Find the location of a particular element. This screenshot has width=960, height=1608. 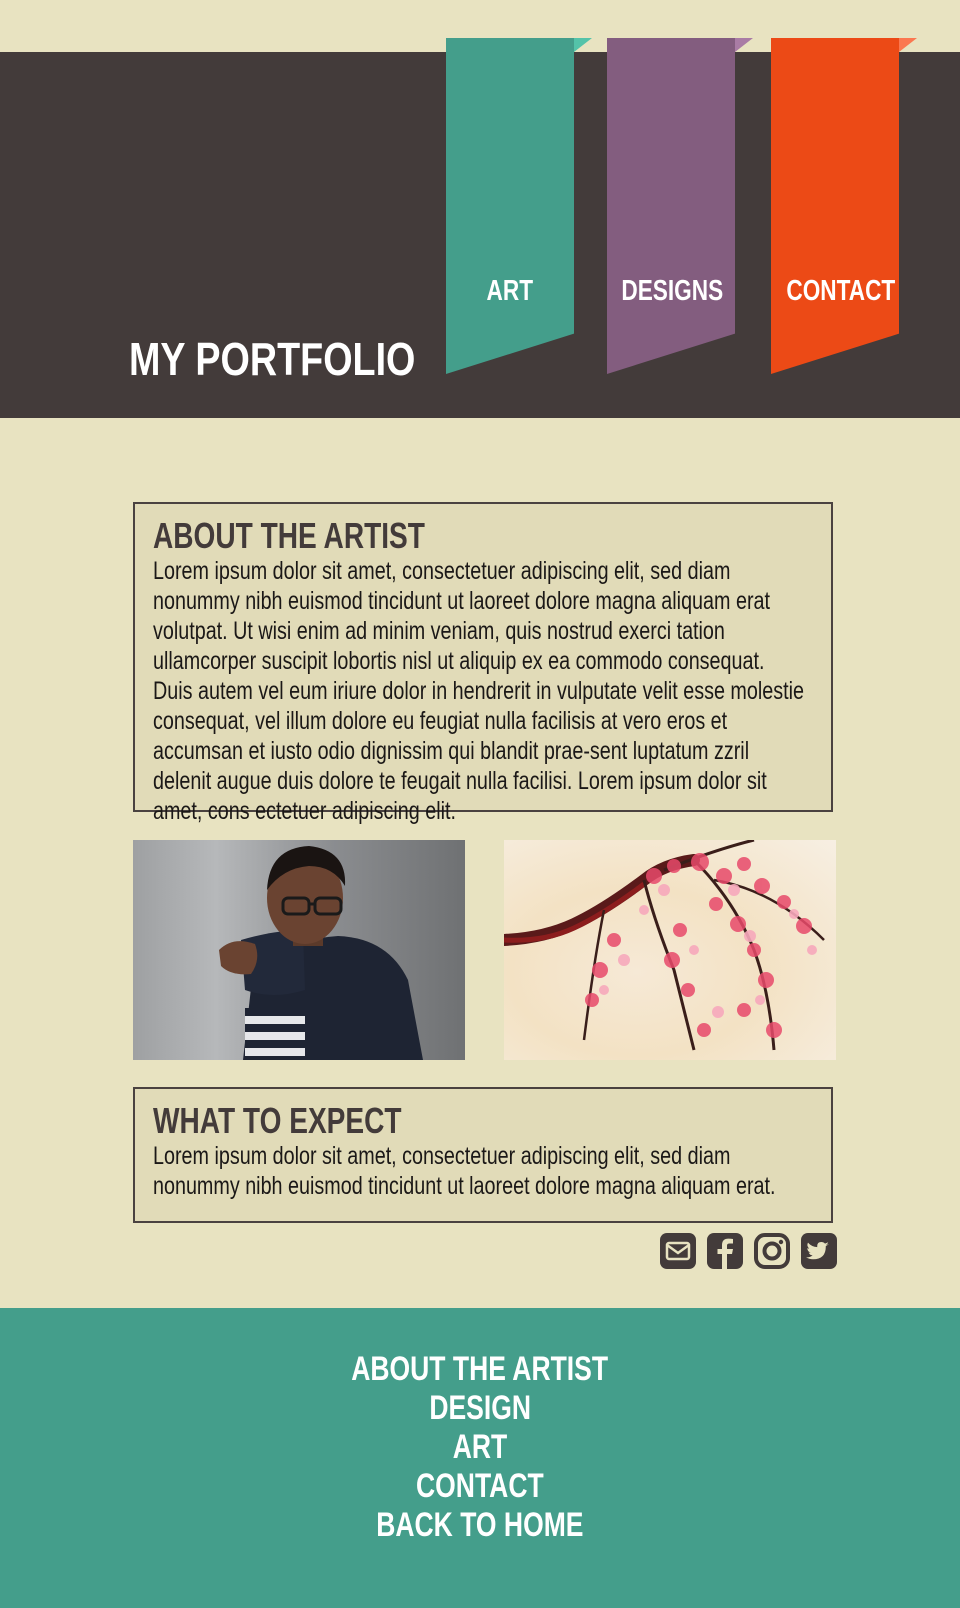

portrait-illustration is located at coordinates (321, 953).